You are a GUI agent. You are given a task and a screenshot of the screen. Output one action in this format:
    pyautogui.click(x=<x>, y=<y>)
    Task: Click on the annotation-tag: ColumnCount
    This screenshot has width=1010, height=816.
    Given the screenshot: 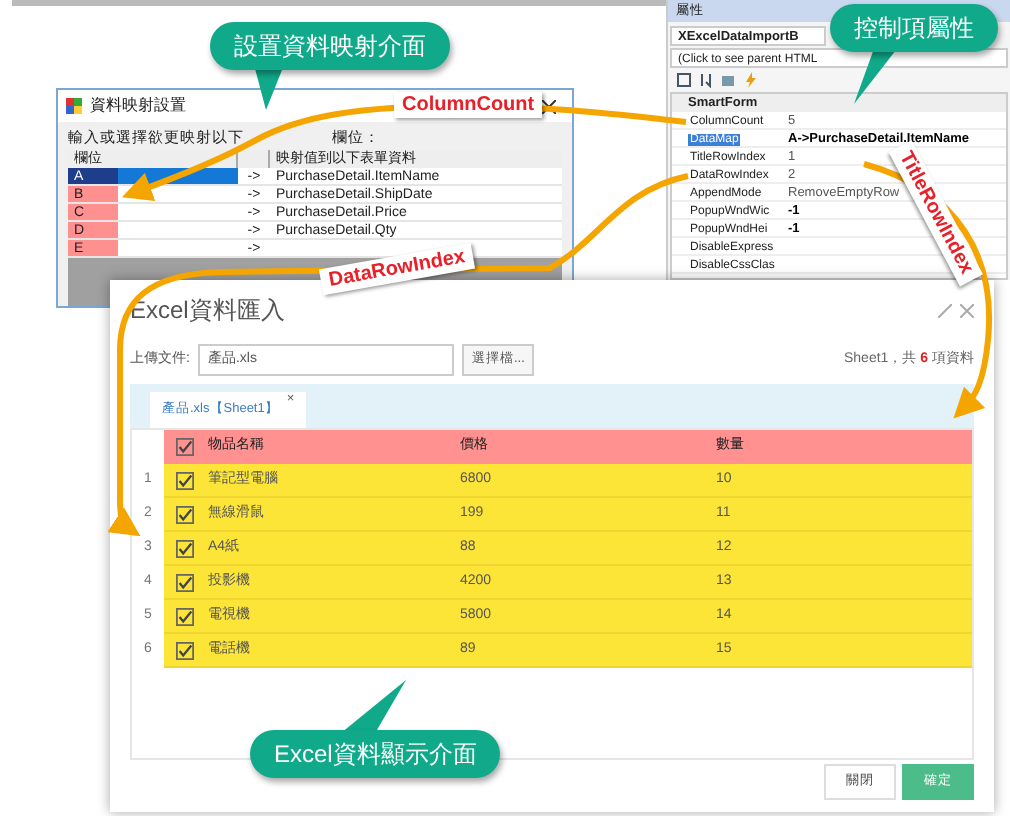 What is the action you would take?
    pyautogui.click(x=468, y=105)
    